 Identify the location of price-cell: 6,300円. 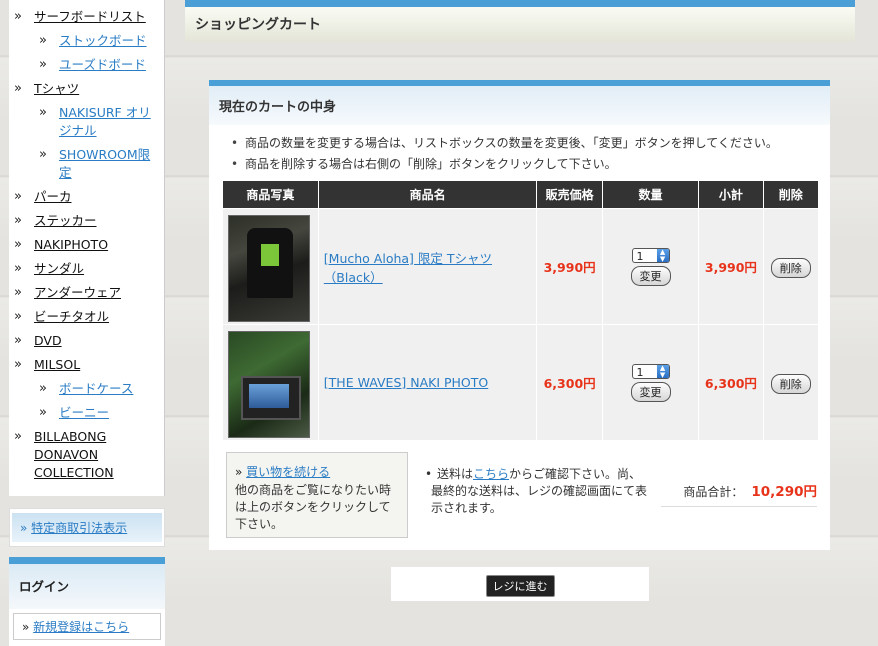
(569, 382).